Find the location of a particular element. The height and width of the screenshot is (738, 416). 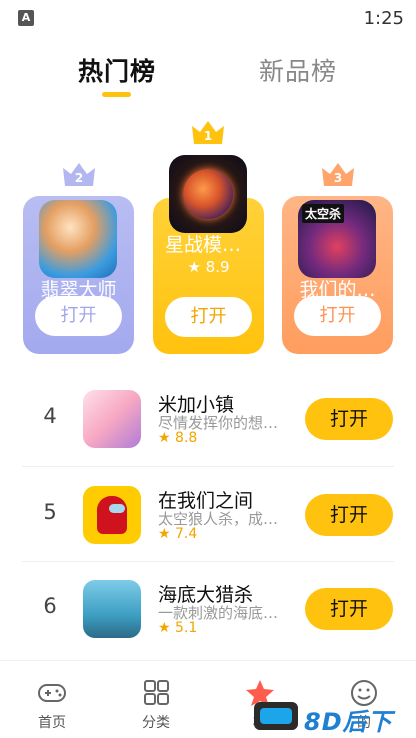

ranking-tabs: 热门榜 新品榜 is located at coordinates (208, 77).